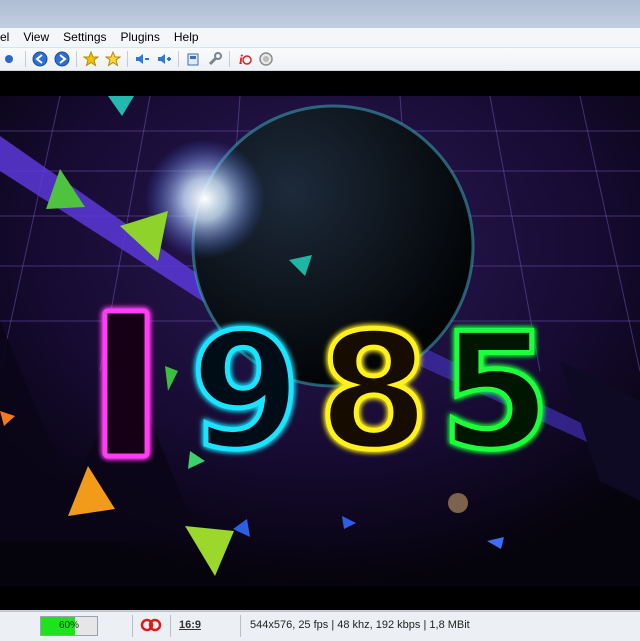 This screenshot has height=641, width=640. I want to click on volume-progress-bar: 60%, so click(69, 626).